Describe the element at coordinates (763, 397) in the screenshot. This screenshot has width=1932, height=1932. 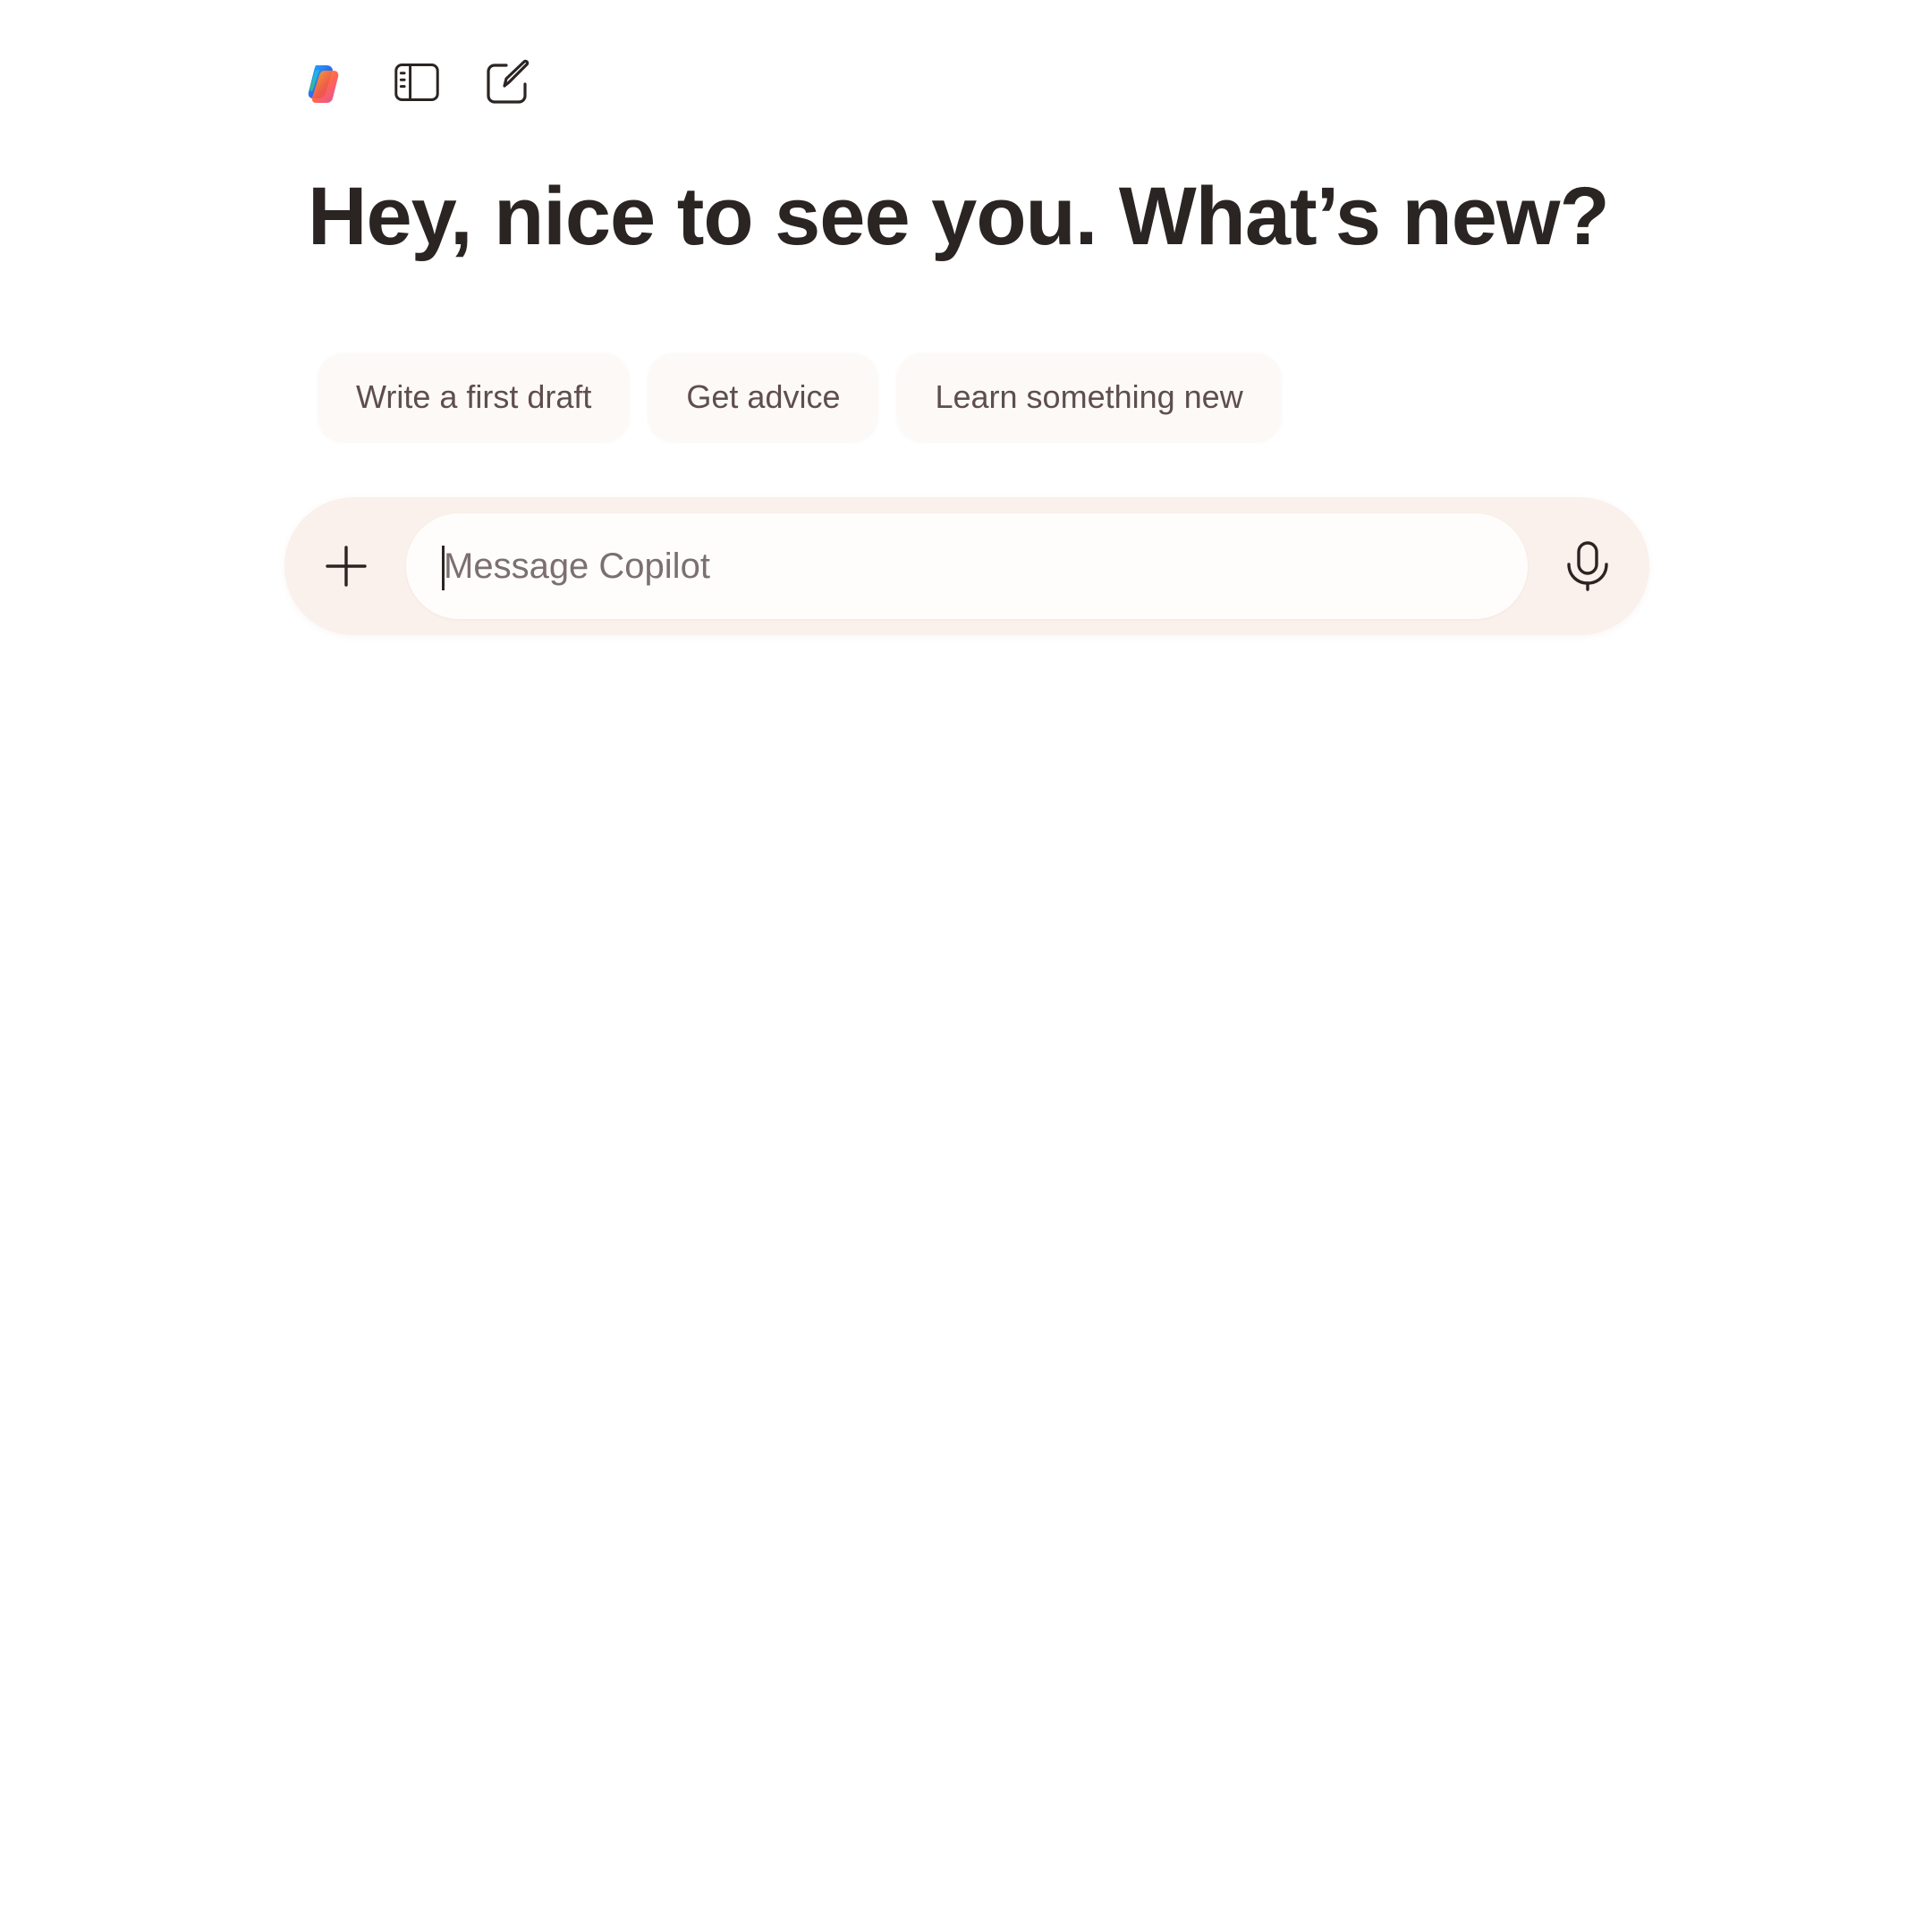
I see `suggestion-chip-get-advice: Get advice` at that location.